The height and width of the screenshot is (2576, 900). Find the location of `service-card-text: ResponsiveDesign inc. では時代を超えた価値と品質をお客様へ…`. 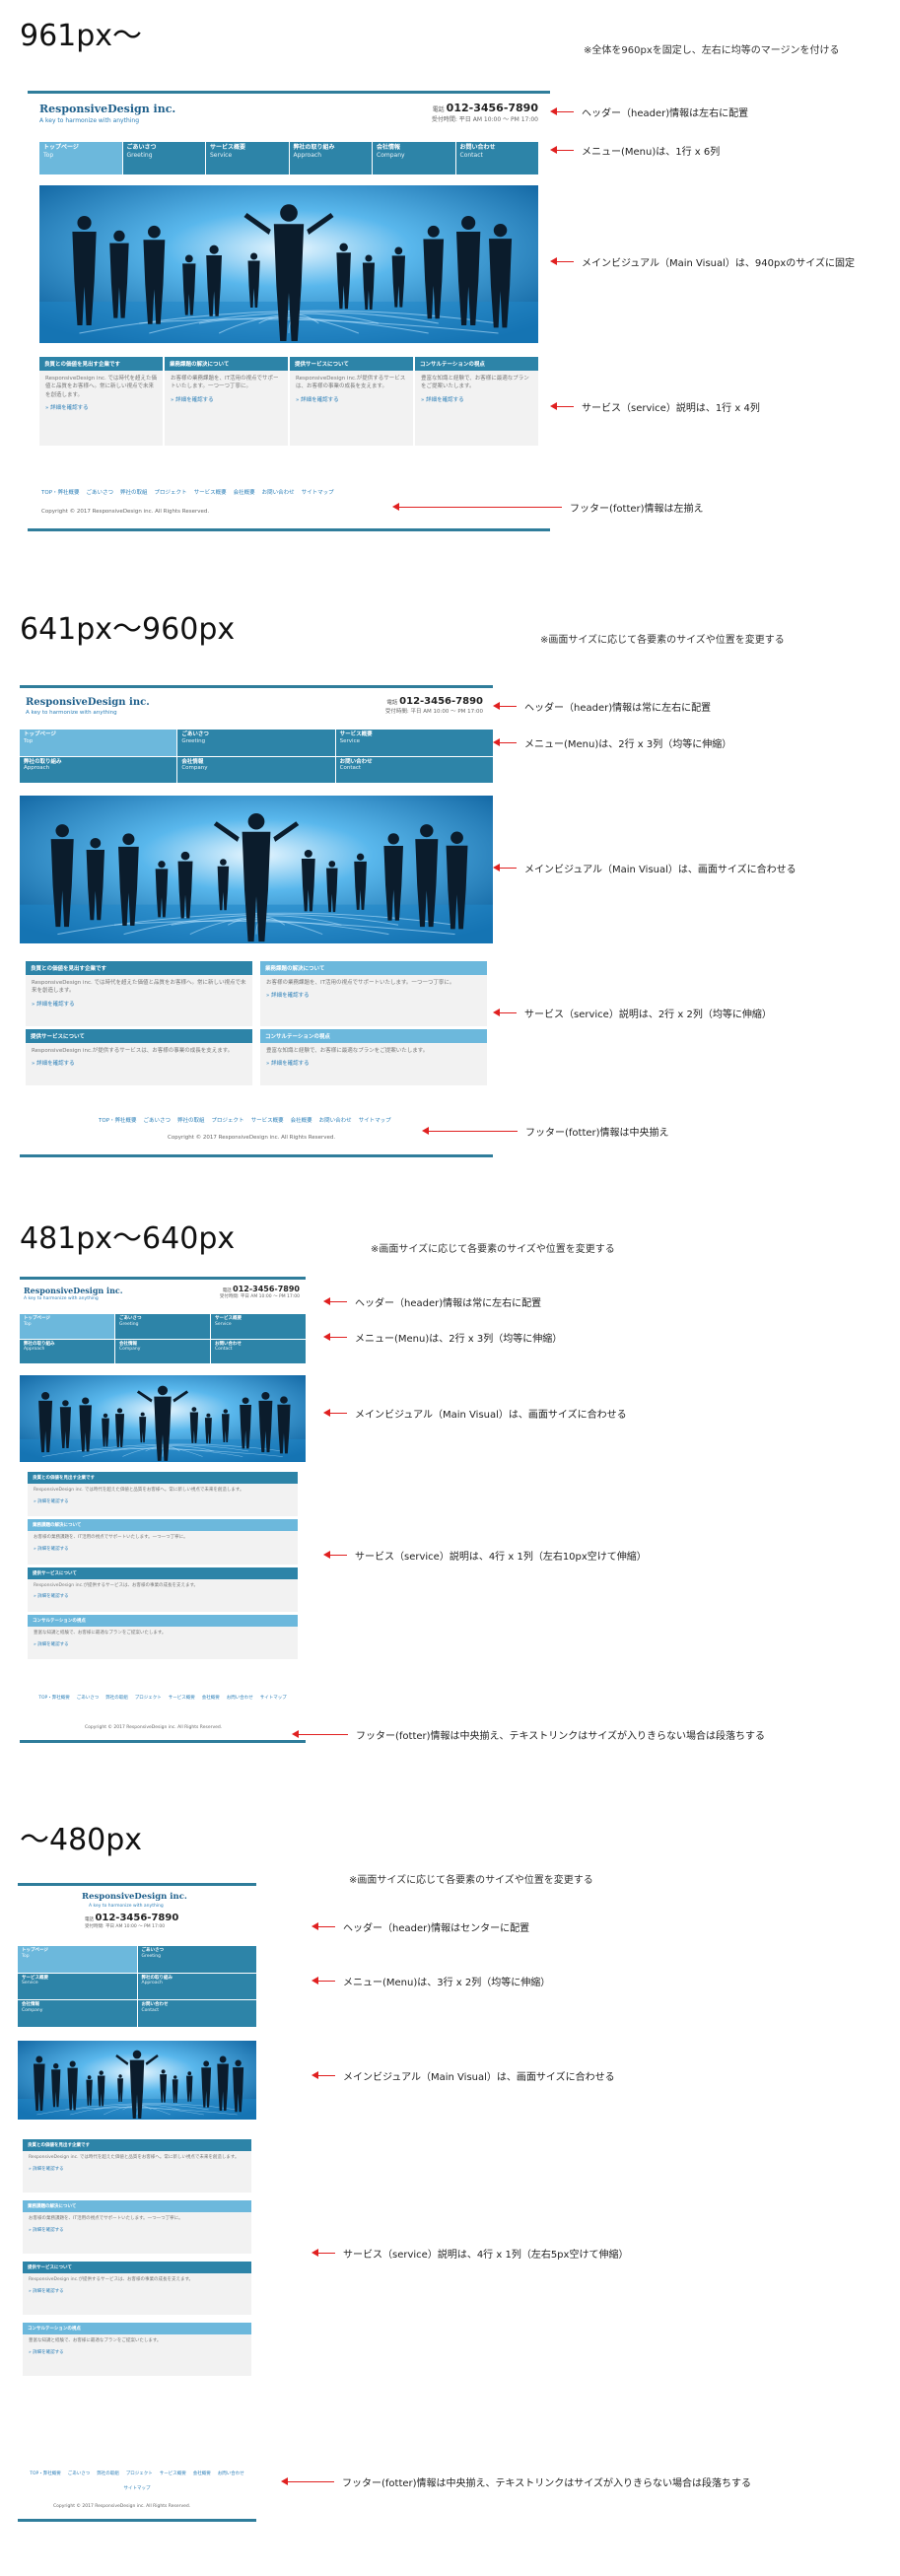

service-card-text: ResponsiveDesign inc. では時代を超えた価値と品質をお客様へ… is located at coordinates (139, 1491).